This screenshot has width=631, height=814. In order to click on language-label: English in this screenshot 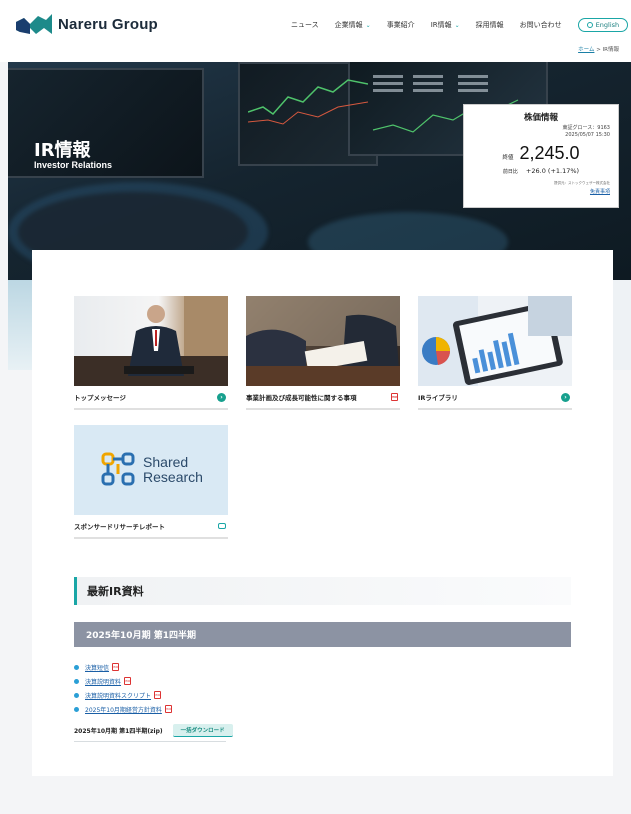, I will do `click(607, 25)`.